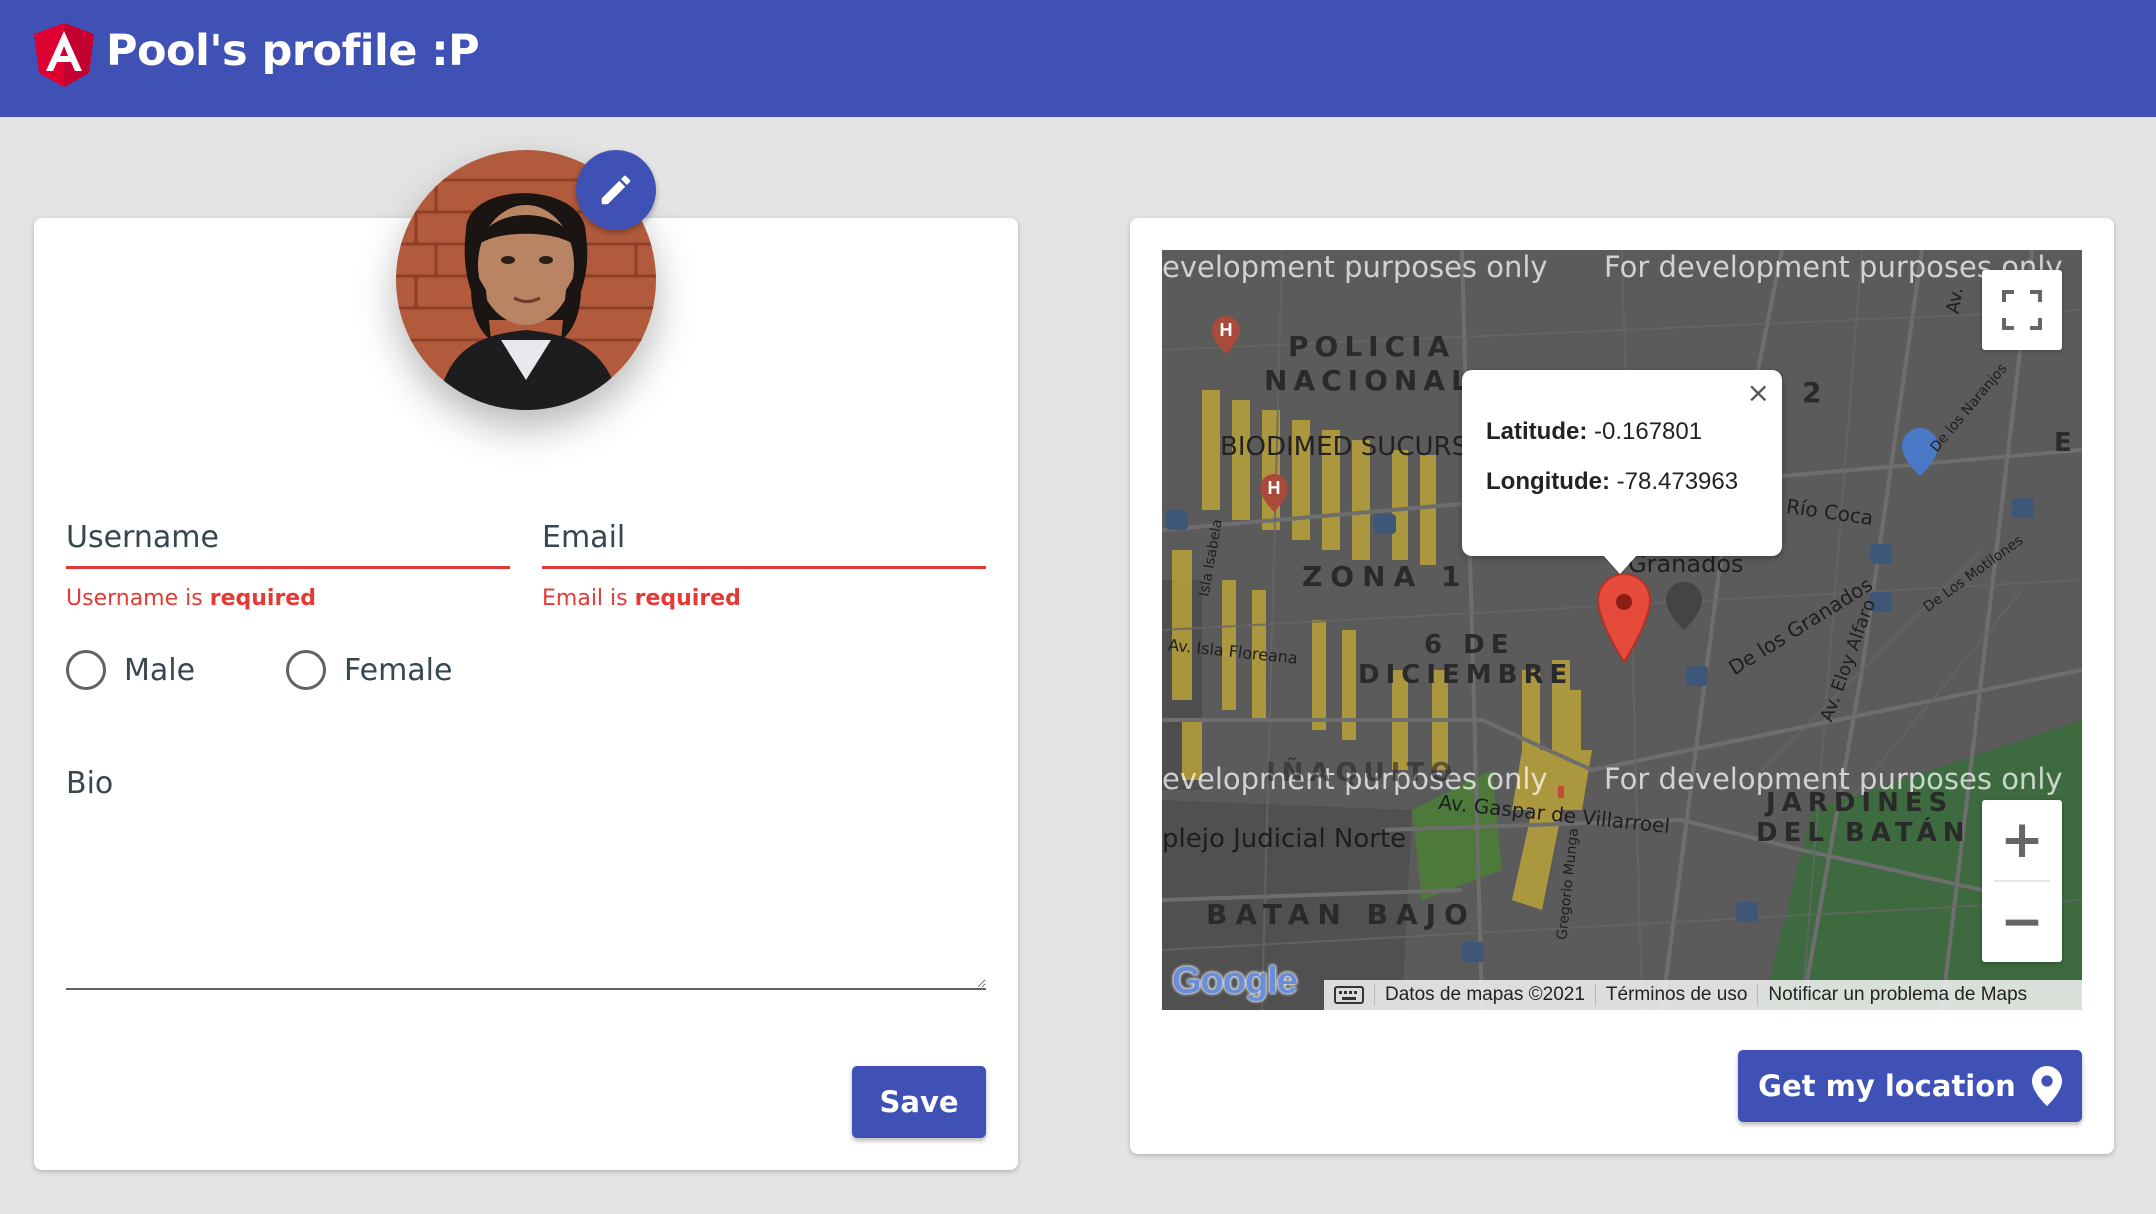 The height and width of the screenshot is (1214, 2156). I want to click on dev-watermark: evelopment purposes only, so click(1355, 267).